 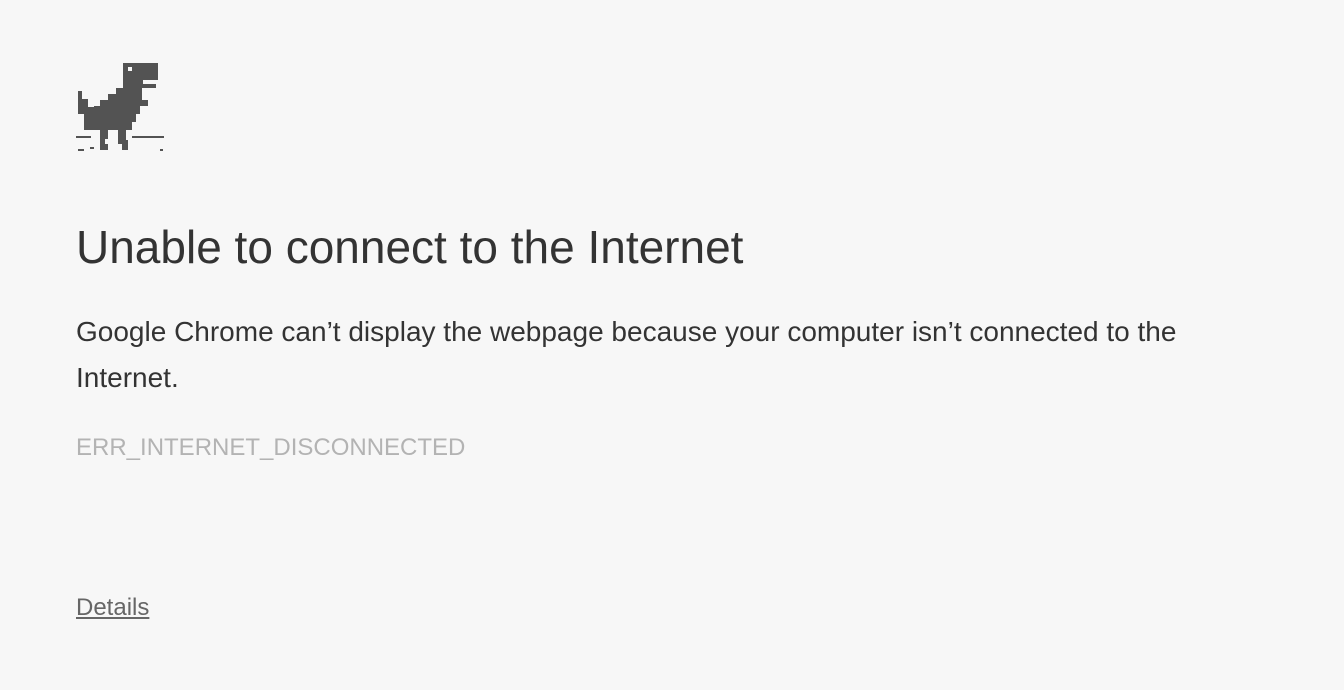 I want to click on error-code: ERR_INTERNET_DISCONNECTED, so click(x=271, y=447).